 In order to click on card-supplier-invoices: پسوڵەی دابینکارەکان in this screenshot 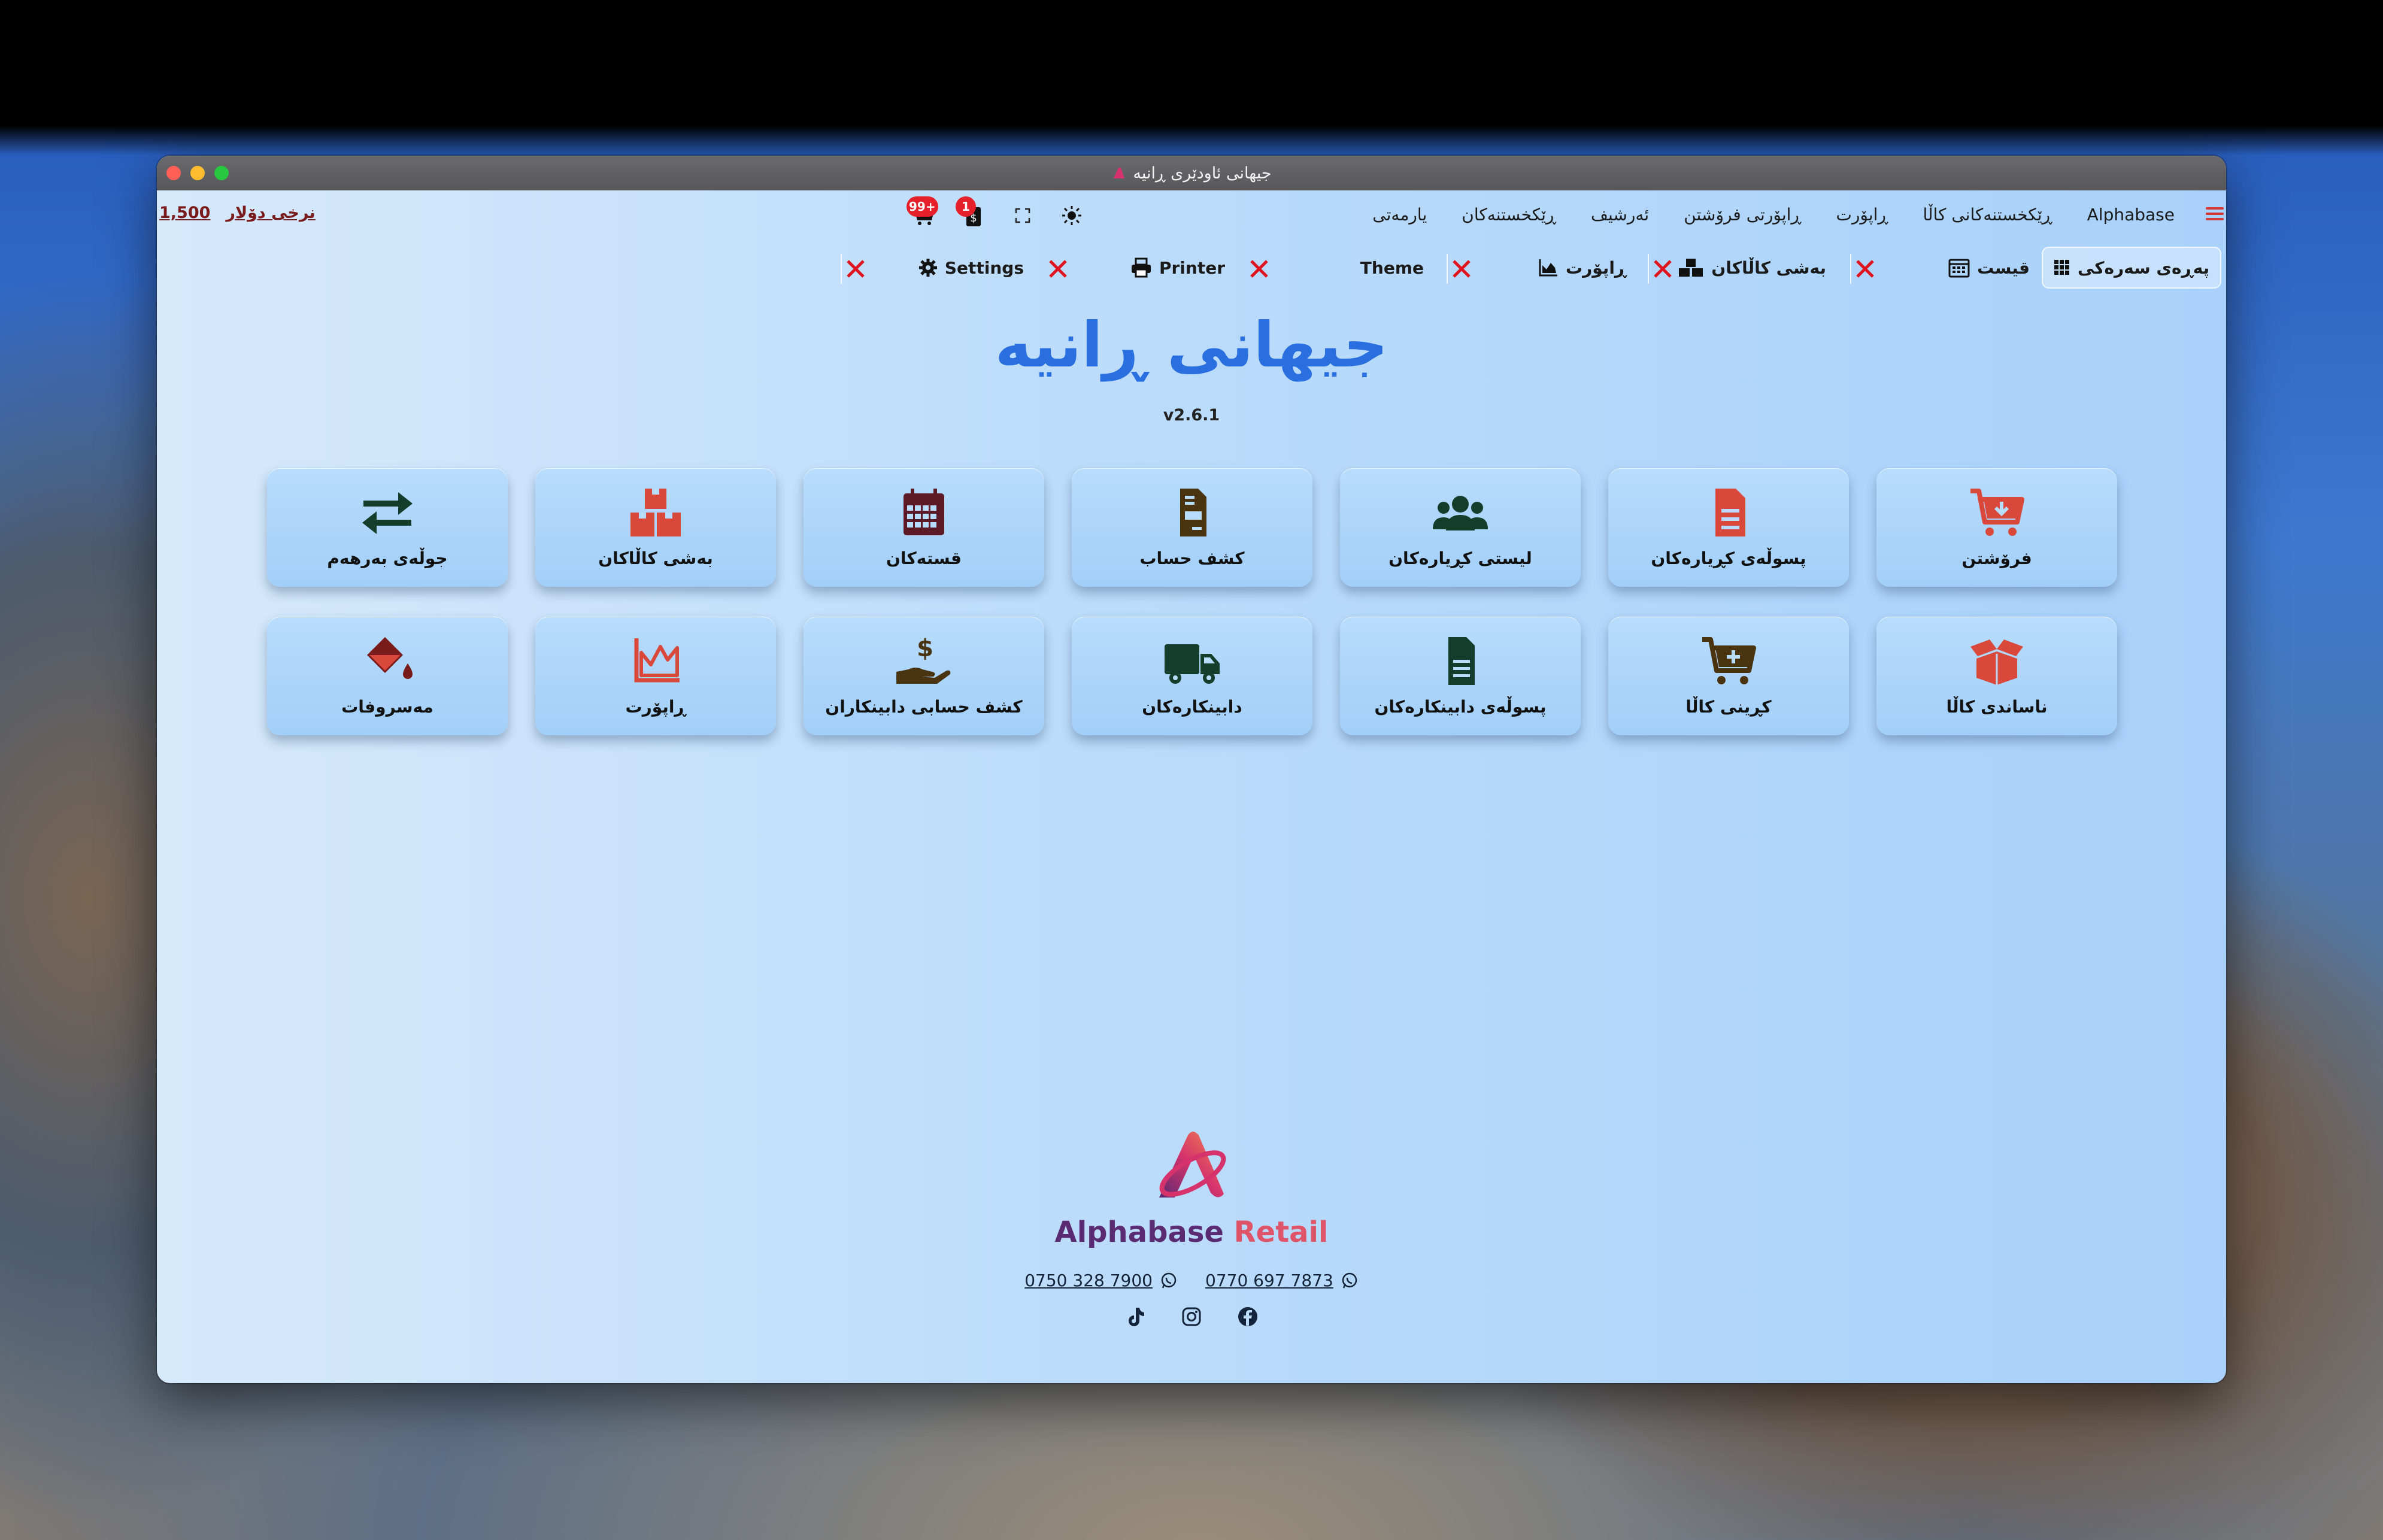, I will do `click(1460, 676)`.